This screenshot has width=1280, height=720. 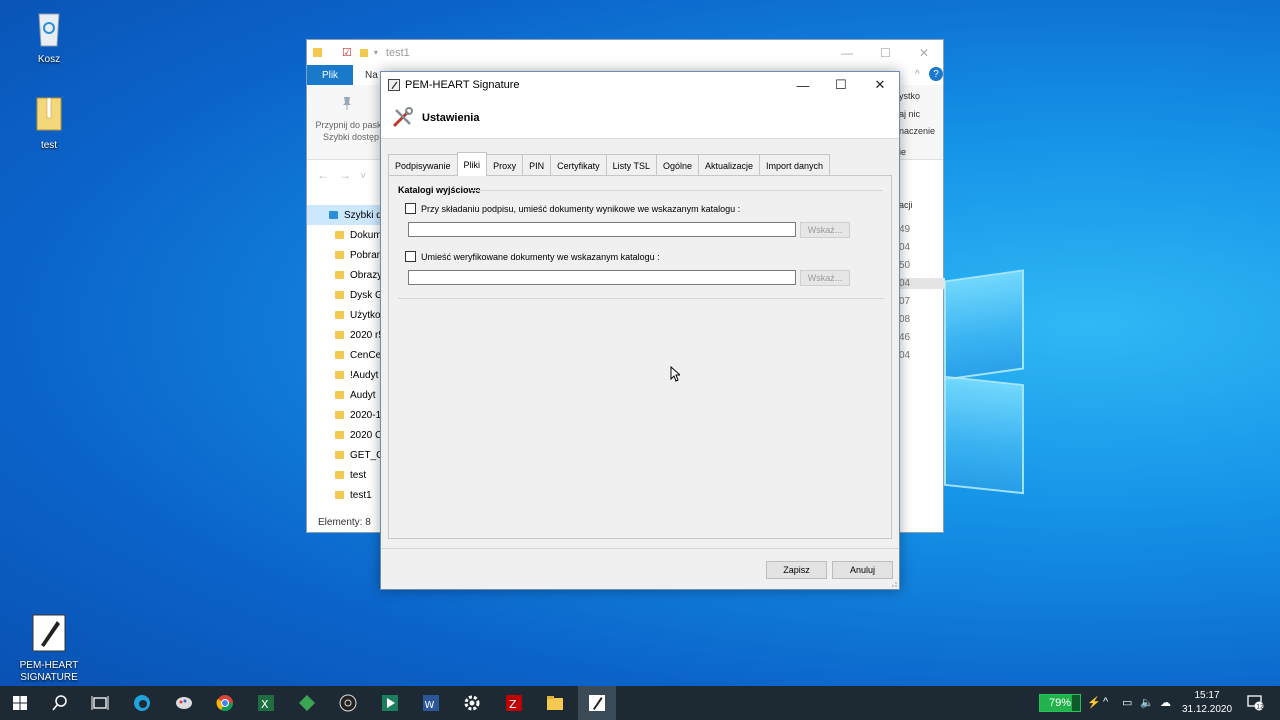 I want to click on desktop-icon-label: Kosz, so click(x=49, y=59).